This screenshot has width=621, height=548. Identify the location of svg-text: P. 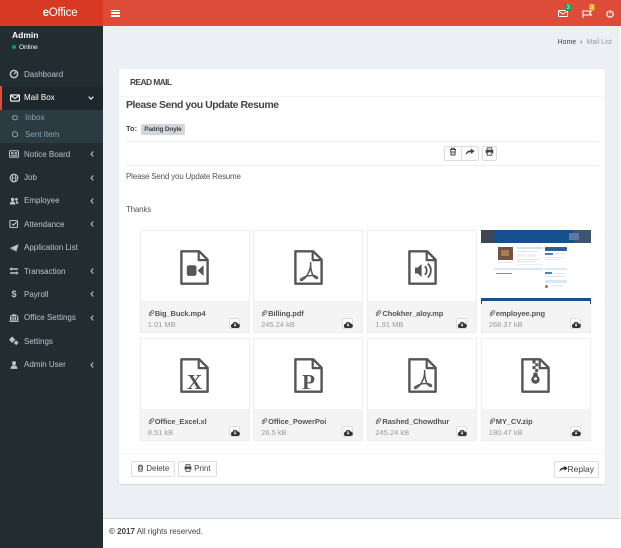
(308, 381).